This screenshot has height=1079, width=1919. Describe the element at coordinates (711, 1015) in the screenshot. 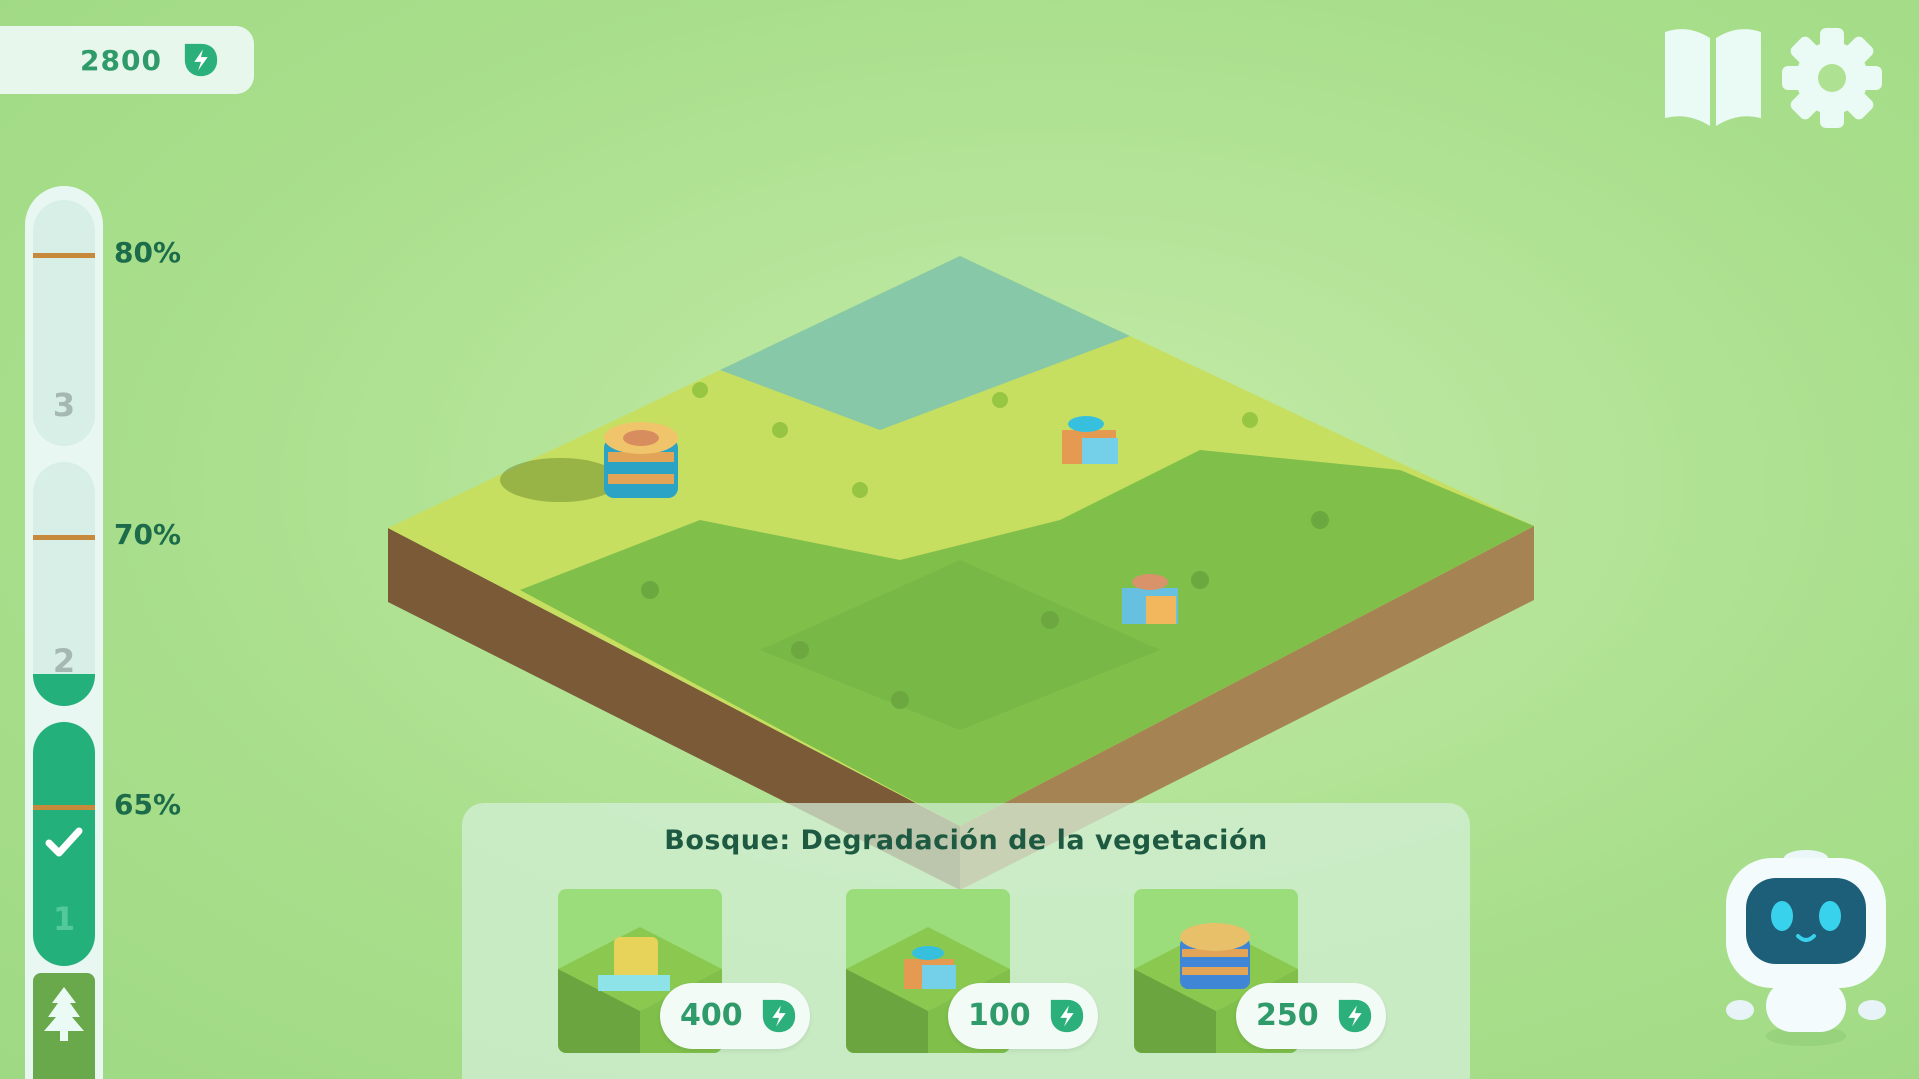

I see `price-value: 400` at that location.